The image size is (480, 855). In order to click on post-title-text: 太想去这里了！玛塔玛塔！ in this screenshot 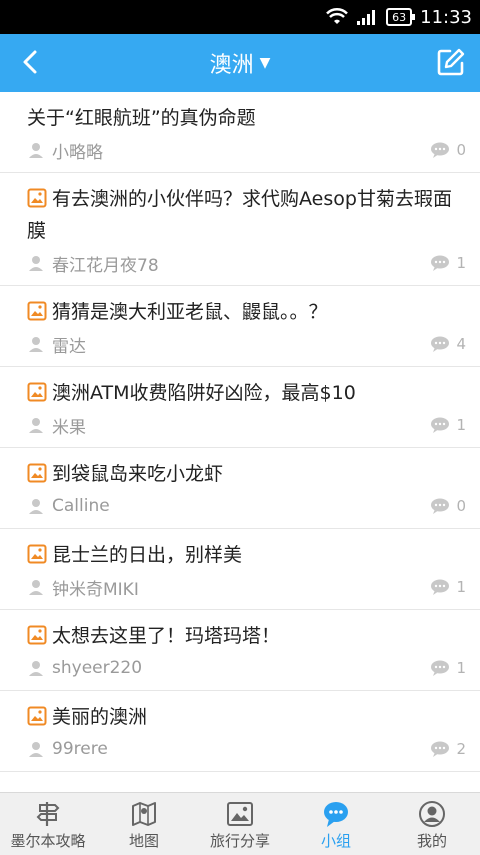, I will do `click(166, 636)`.